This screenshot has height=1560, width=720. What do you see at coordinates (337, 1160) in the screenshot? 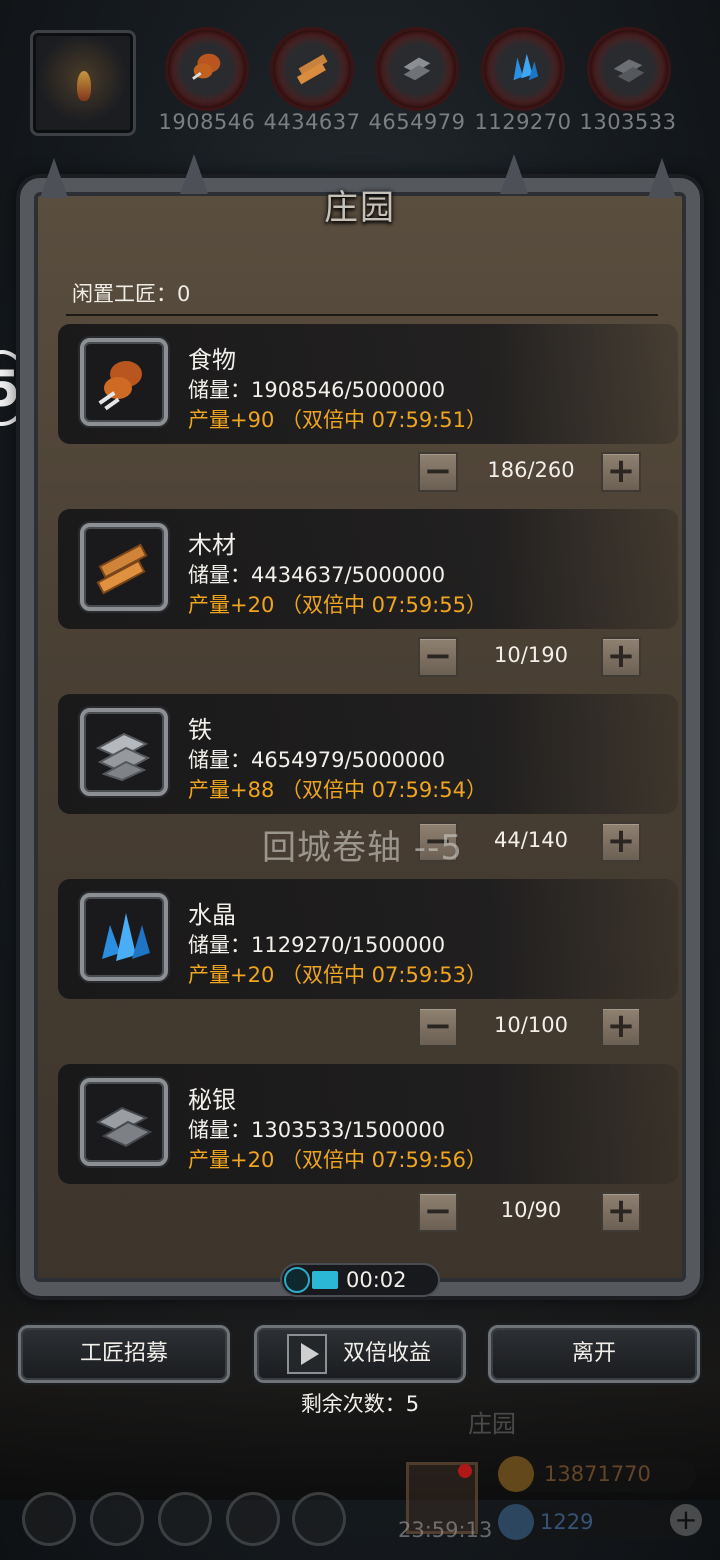
I see `resource-production: 产量+20 （双倍中 07:59:56）` at bounding box center [337, 1160].